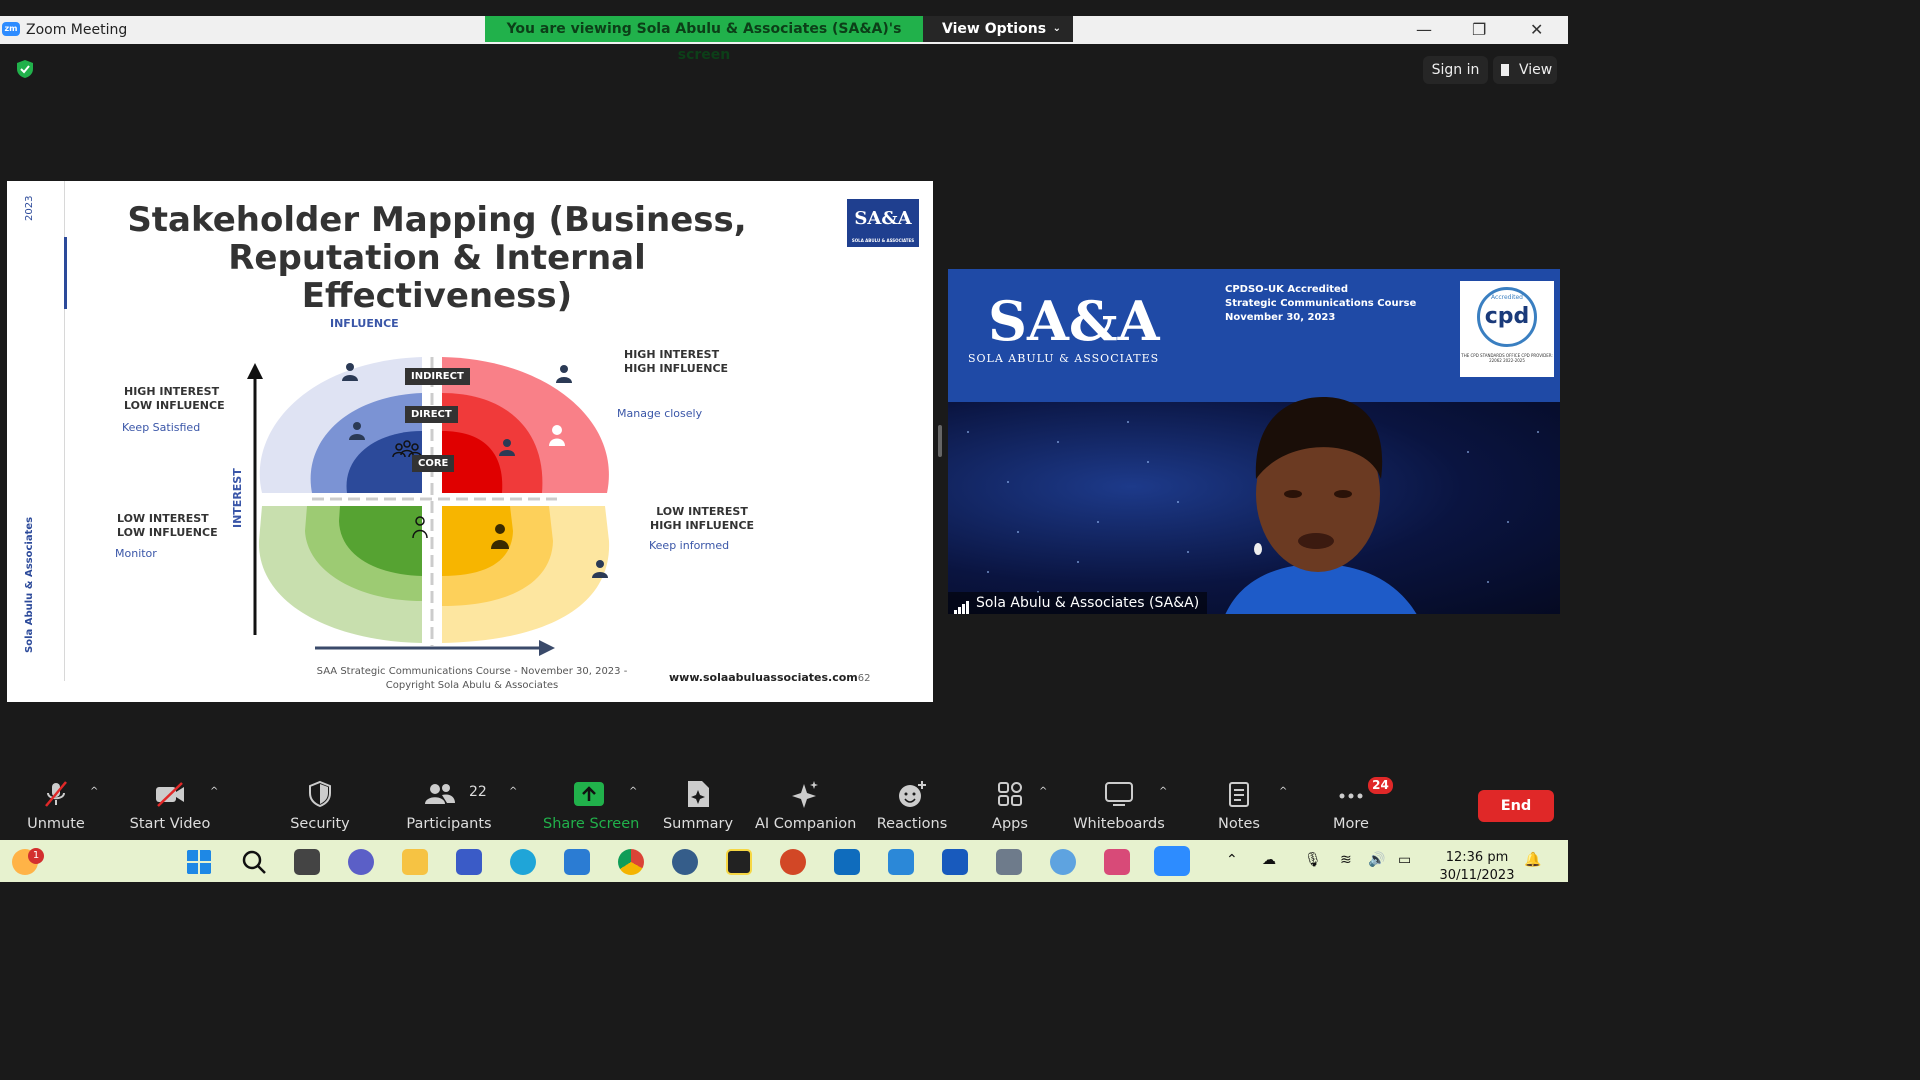 This screenshot has height=1080, width=1920. Describe the element at coordinates (1043, 791) in the screenshot. I see `apps-options-caret: ^` at that location.